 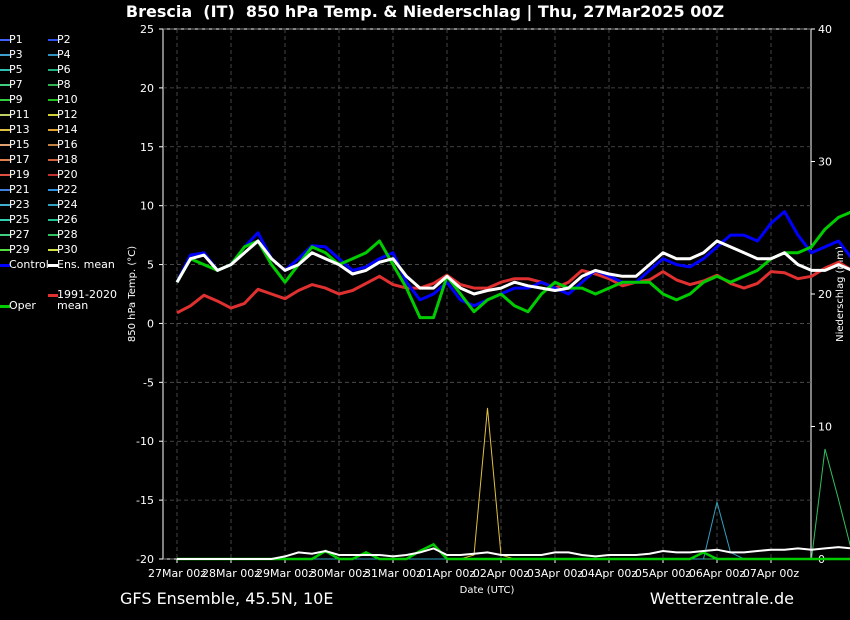 I want to click on precip-line-ens-mean, so click(x=513, y=553).